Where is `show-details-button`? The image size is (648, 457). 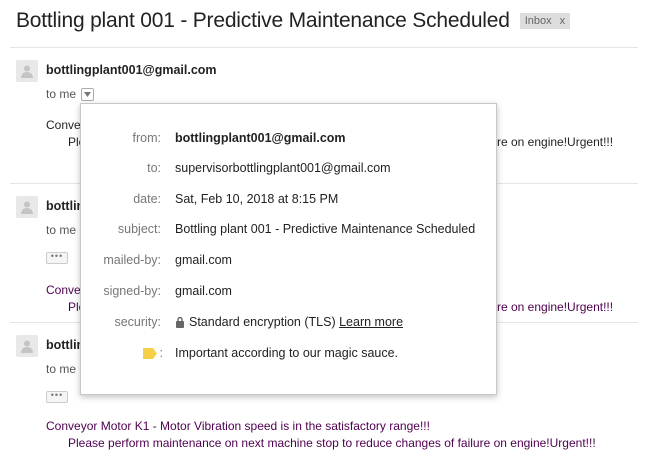
show-details-button is located at coordinates (88, 94).